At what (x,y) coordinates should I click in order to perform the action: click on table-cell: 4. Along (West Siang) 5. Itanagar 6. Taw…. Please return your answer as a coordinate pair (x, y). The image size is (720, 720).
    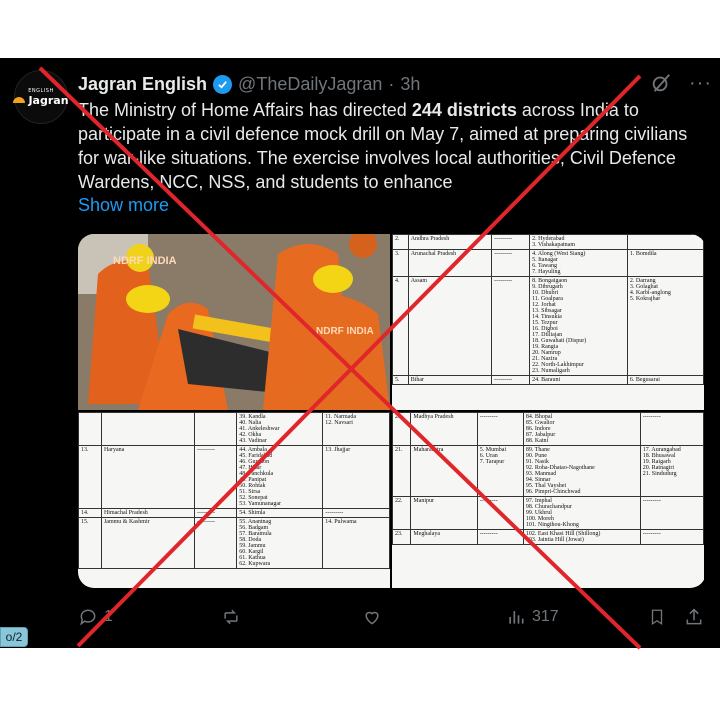
    Looking at the image, I should click on (578, 263).